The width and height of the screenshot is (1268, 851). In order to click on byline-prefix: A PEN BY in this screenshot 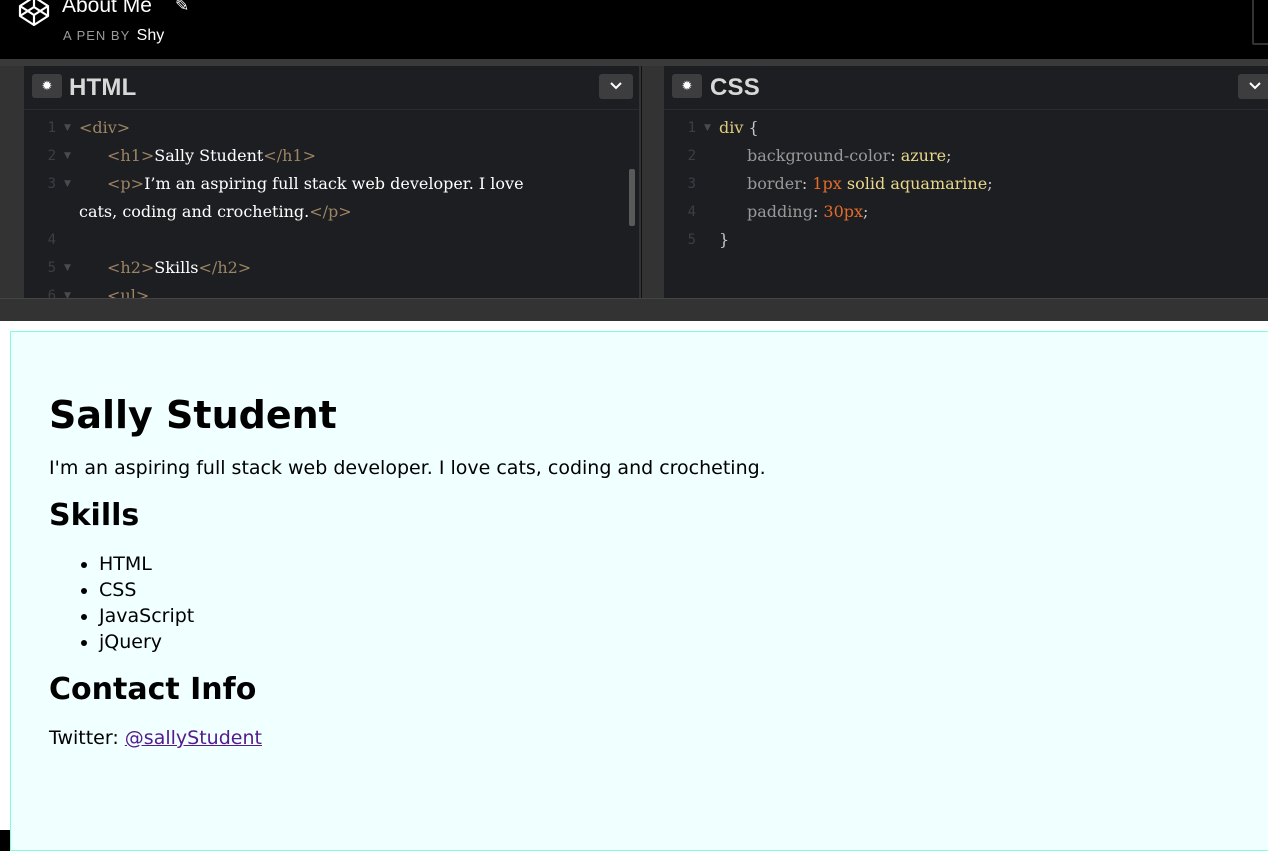, I will do `click(97, 35)`.